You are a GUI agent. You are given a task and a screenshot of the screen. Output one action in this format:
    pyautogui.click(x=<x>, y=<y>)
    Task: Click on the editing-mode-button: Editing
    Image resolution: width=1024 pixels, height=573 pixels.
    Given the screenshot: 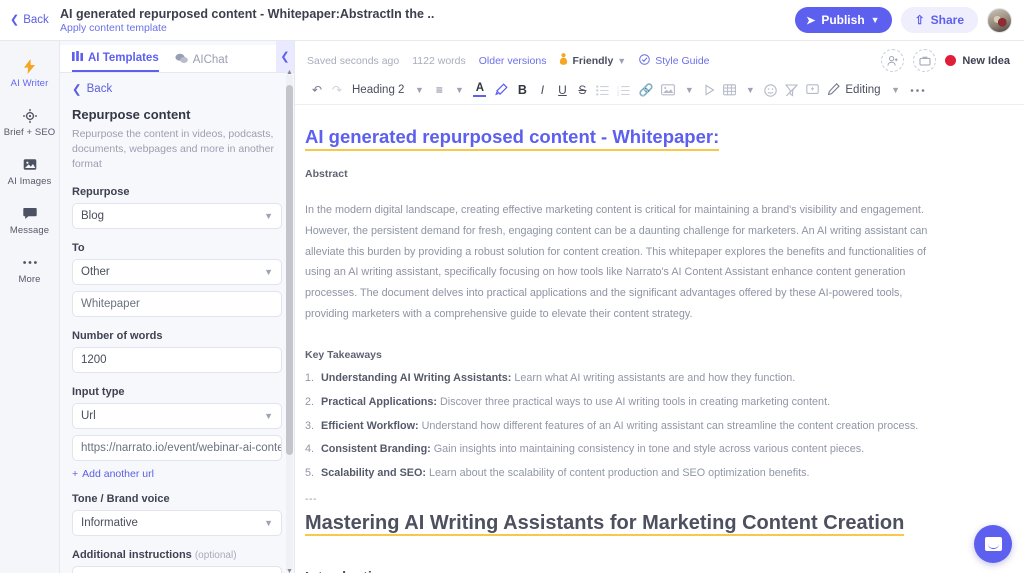 What is the action you would take?
    pyautogui.click(x=854, y=90)
    